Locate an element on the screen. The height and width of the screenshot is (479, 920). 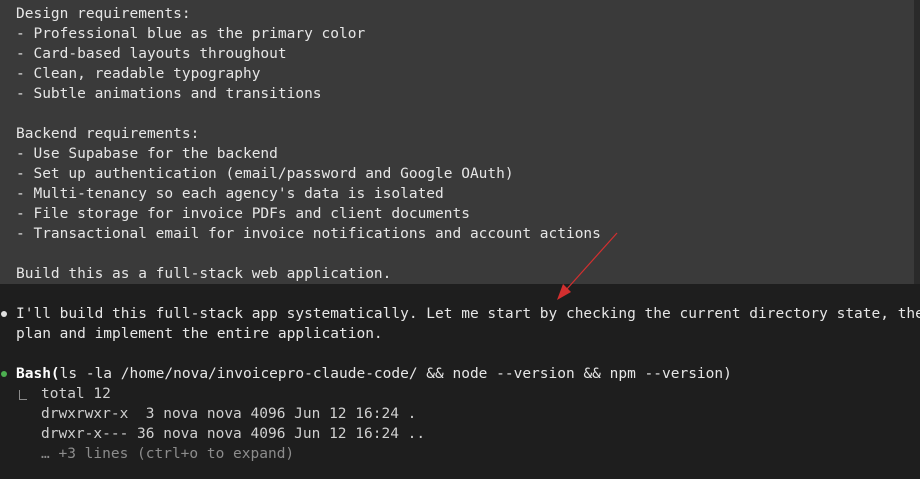
prompt-line: - Use Supabase for the backend is located at coordinates (147, 154).